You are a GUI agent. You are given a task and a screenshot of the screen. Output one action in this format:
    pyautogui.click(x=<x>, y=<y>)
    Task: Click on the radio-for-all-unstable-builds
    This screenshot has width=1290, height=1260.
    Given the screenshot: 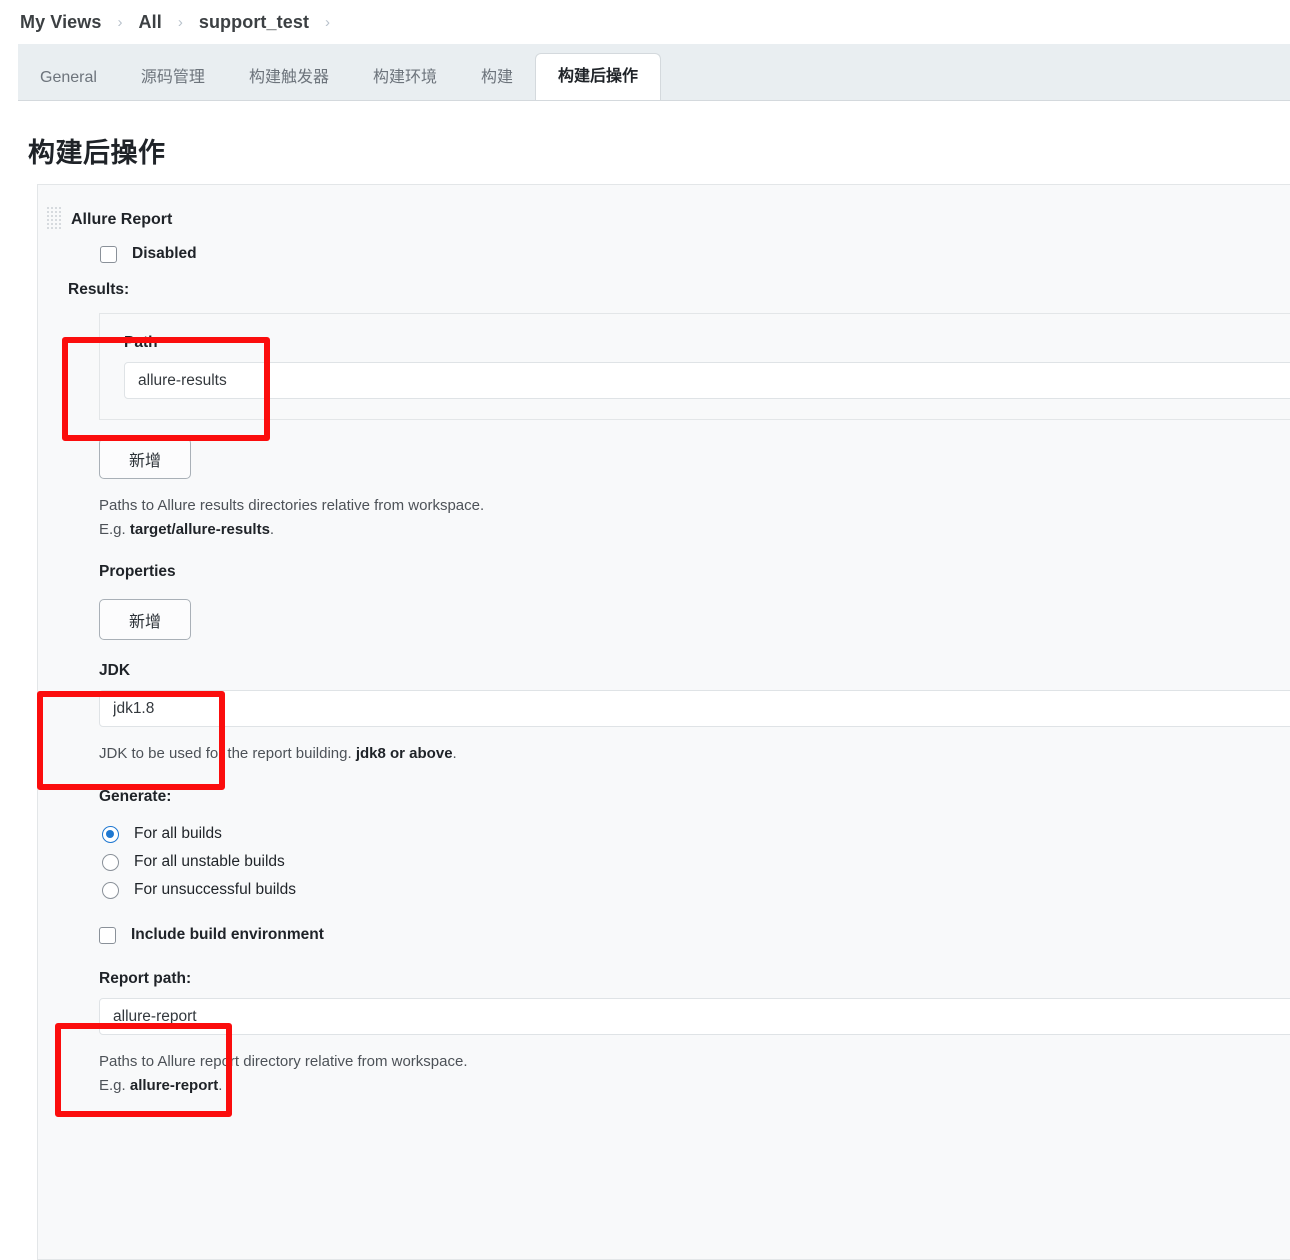 What is the action you would take?
    pyautogui.click(x=110, y=862)
    